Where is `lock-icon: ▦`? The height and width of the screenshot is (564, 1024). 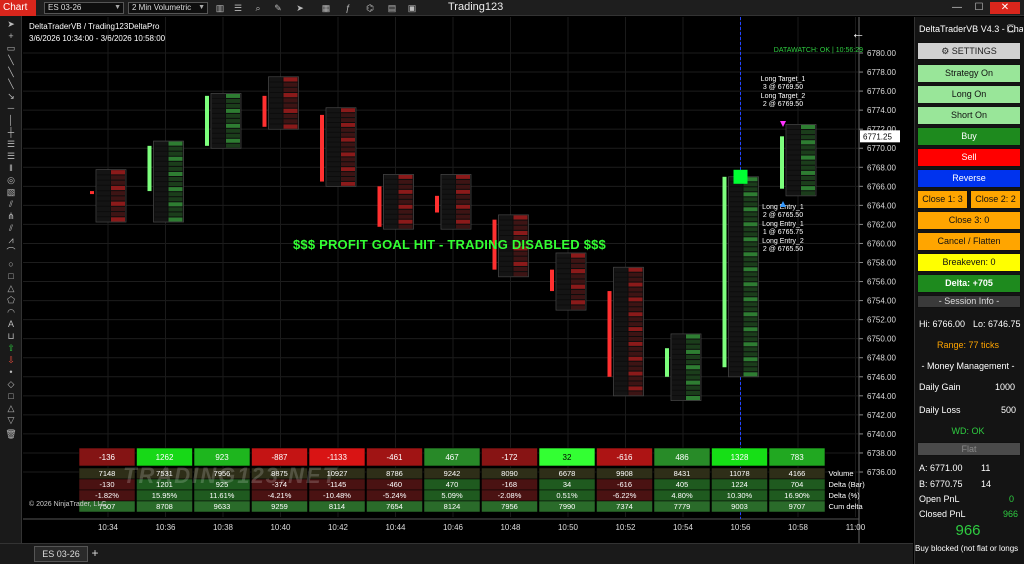
lock-icon: ▦ is located at coordinates (326, 8).